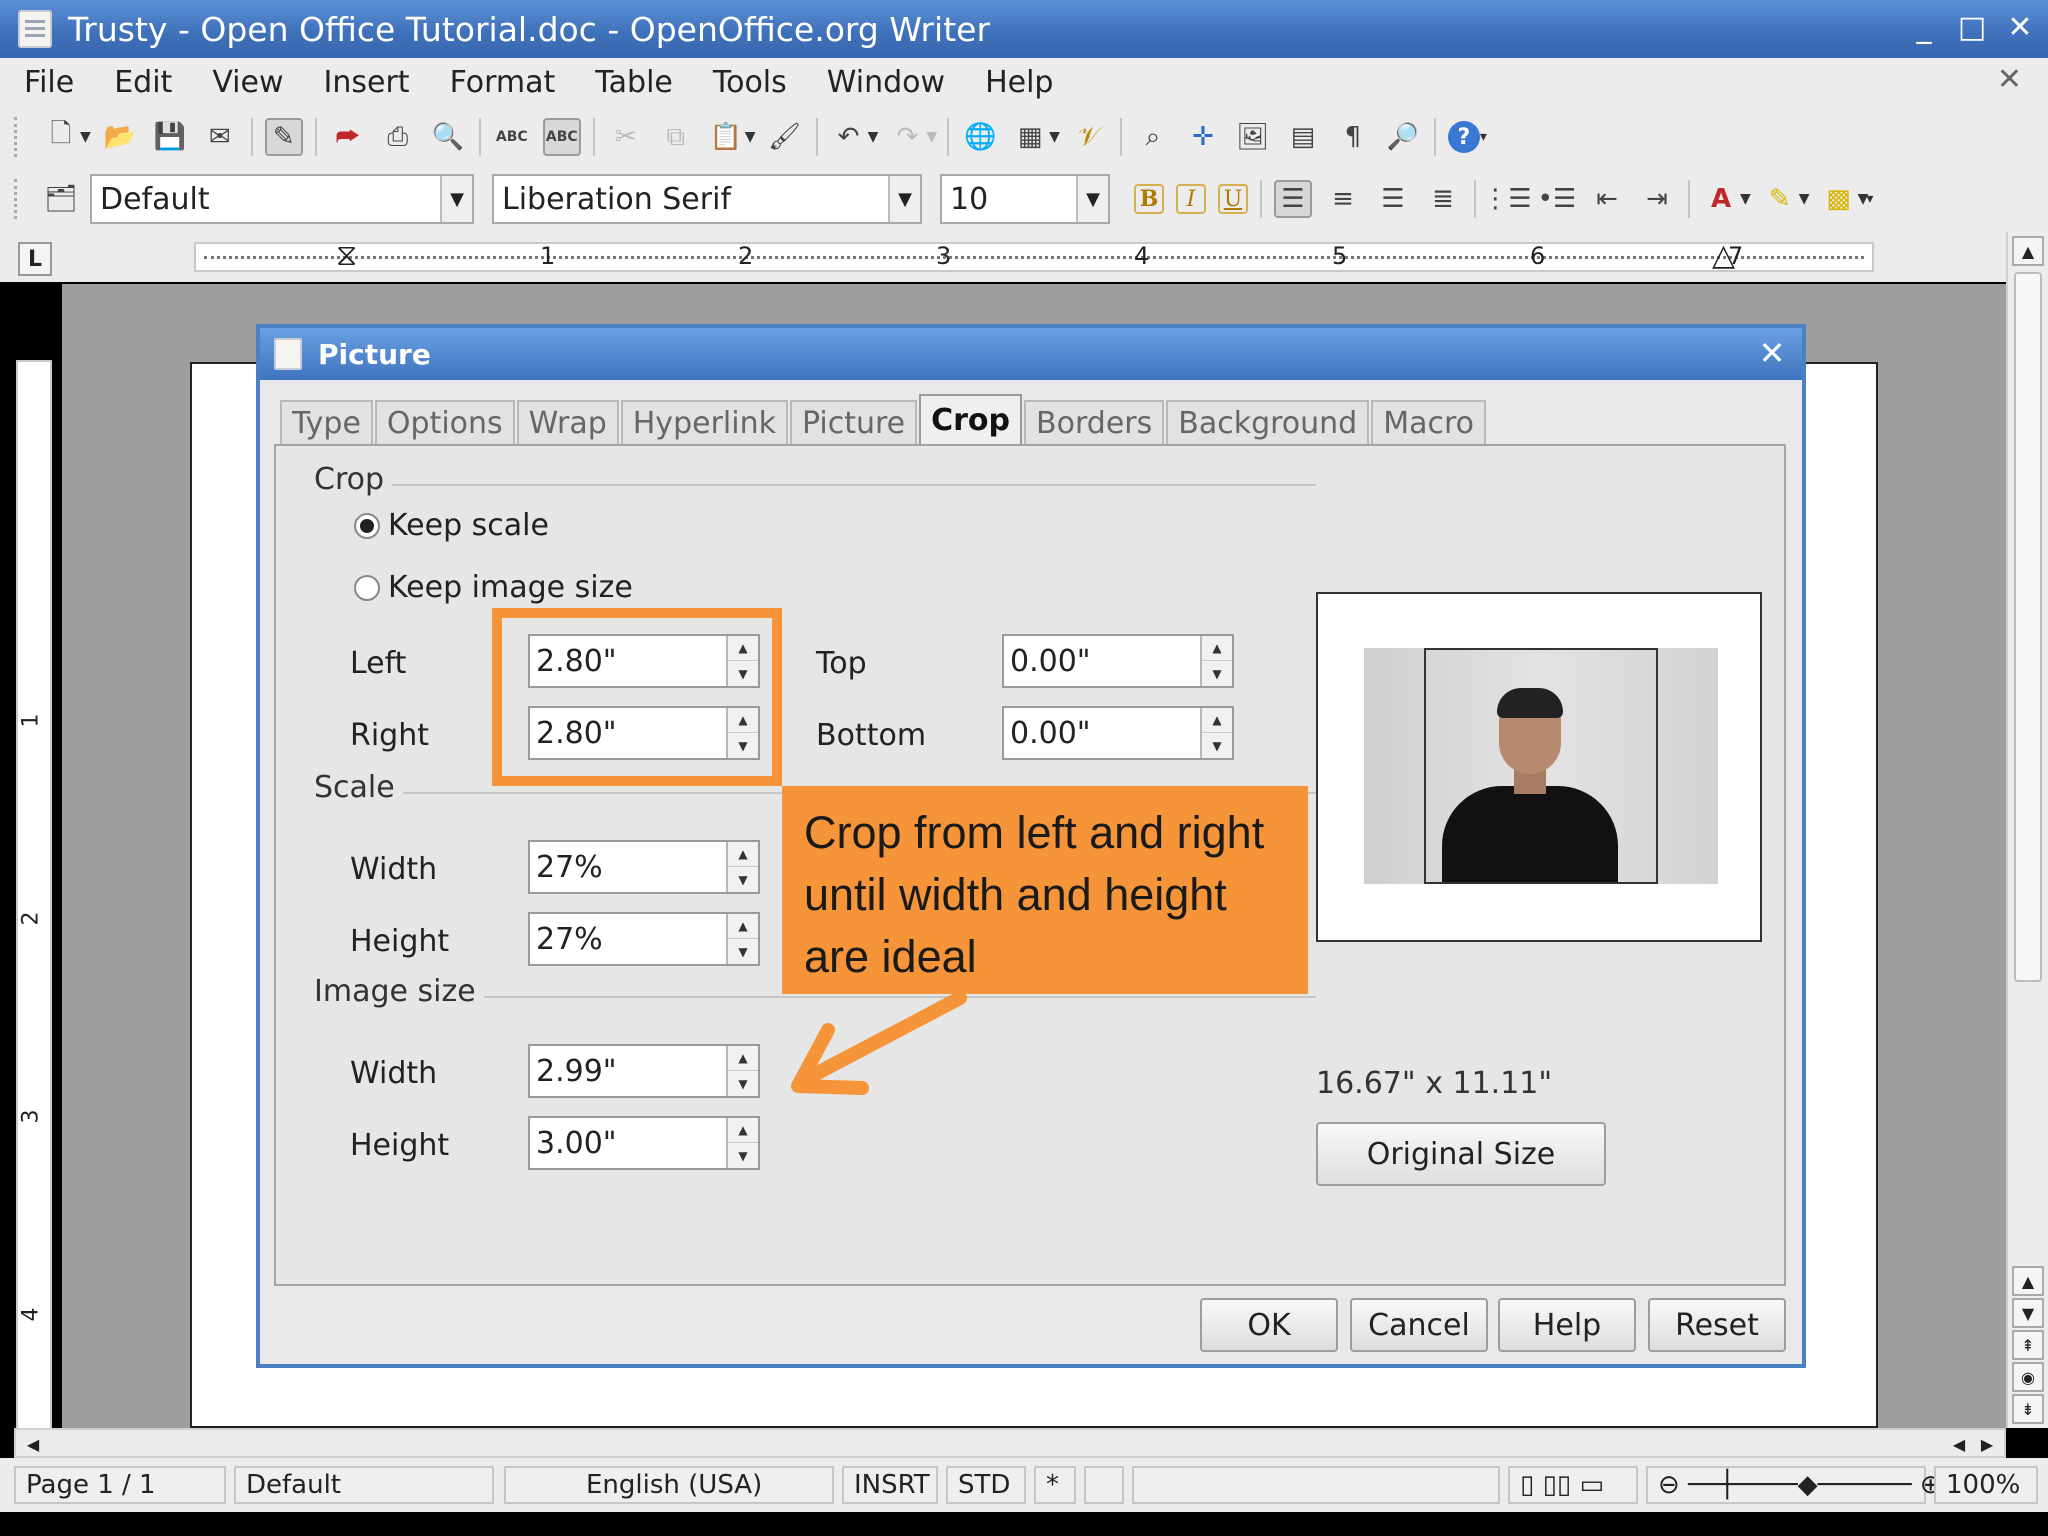  What do you see at coordinates (1293, 199) in the screenshot?
I see `align-left-icon: ☰` at bounding box center [1293, 199].